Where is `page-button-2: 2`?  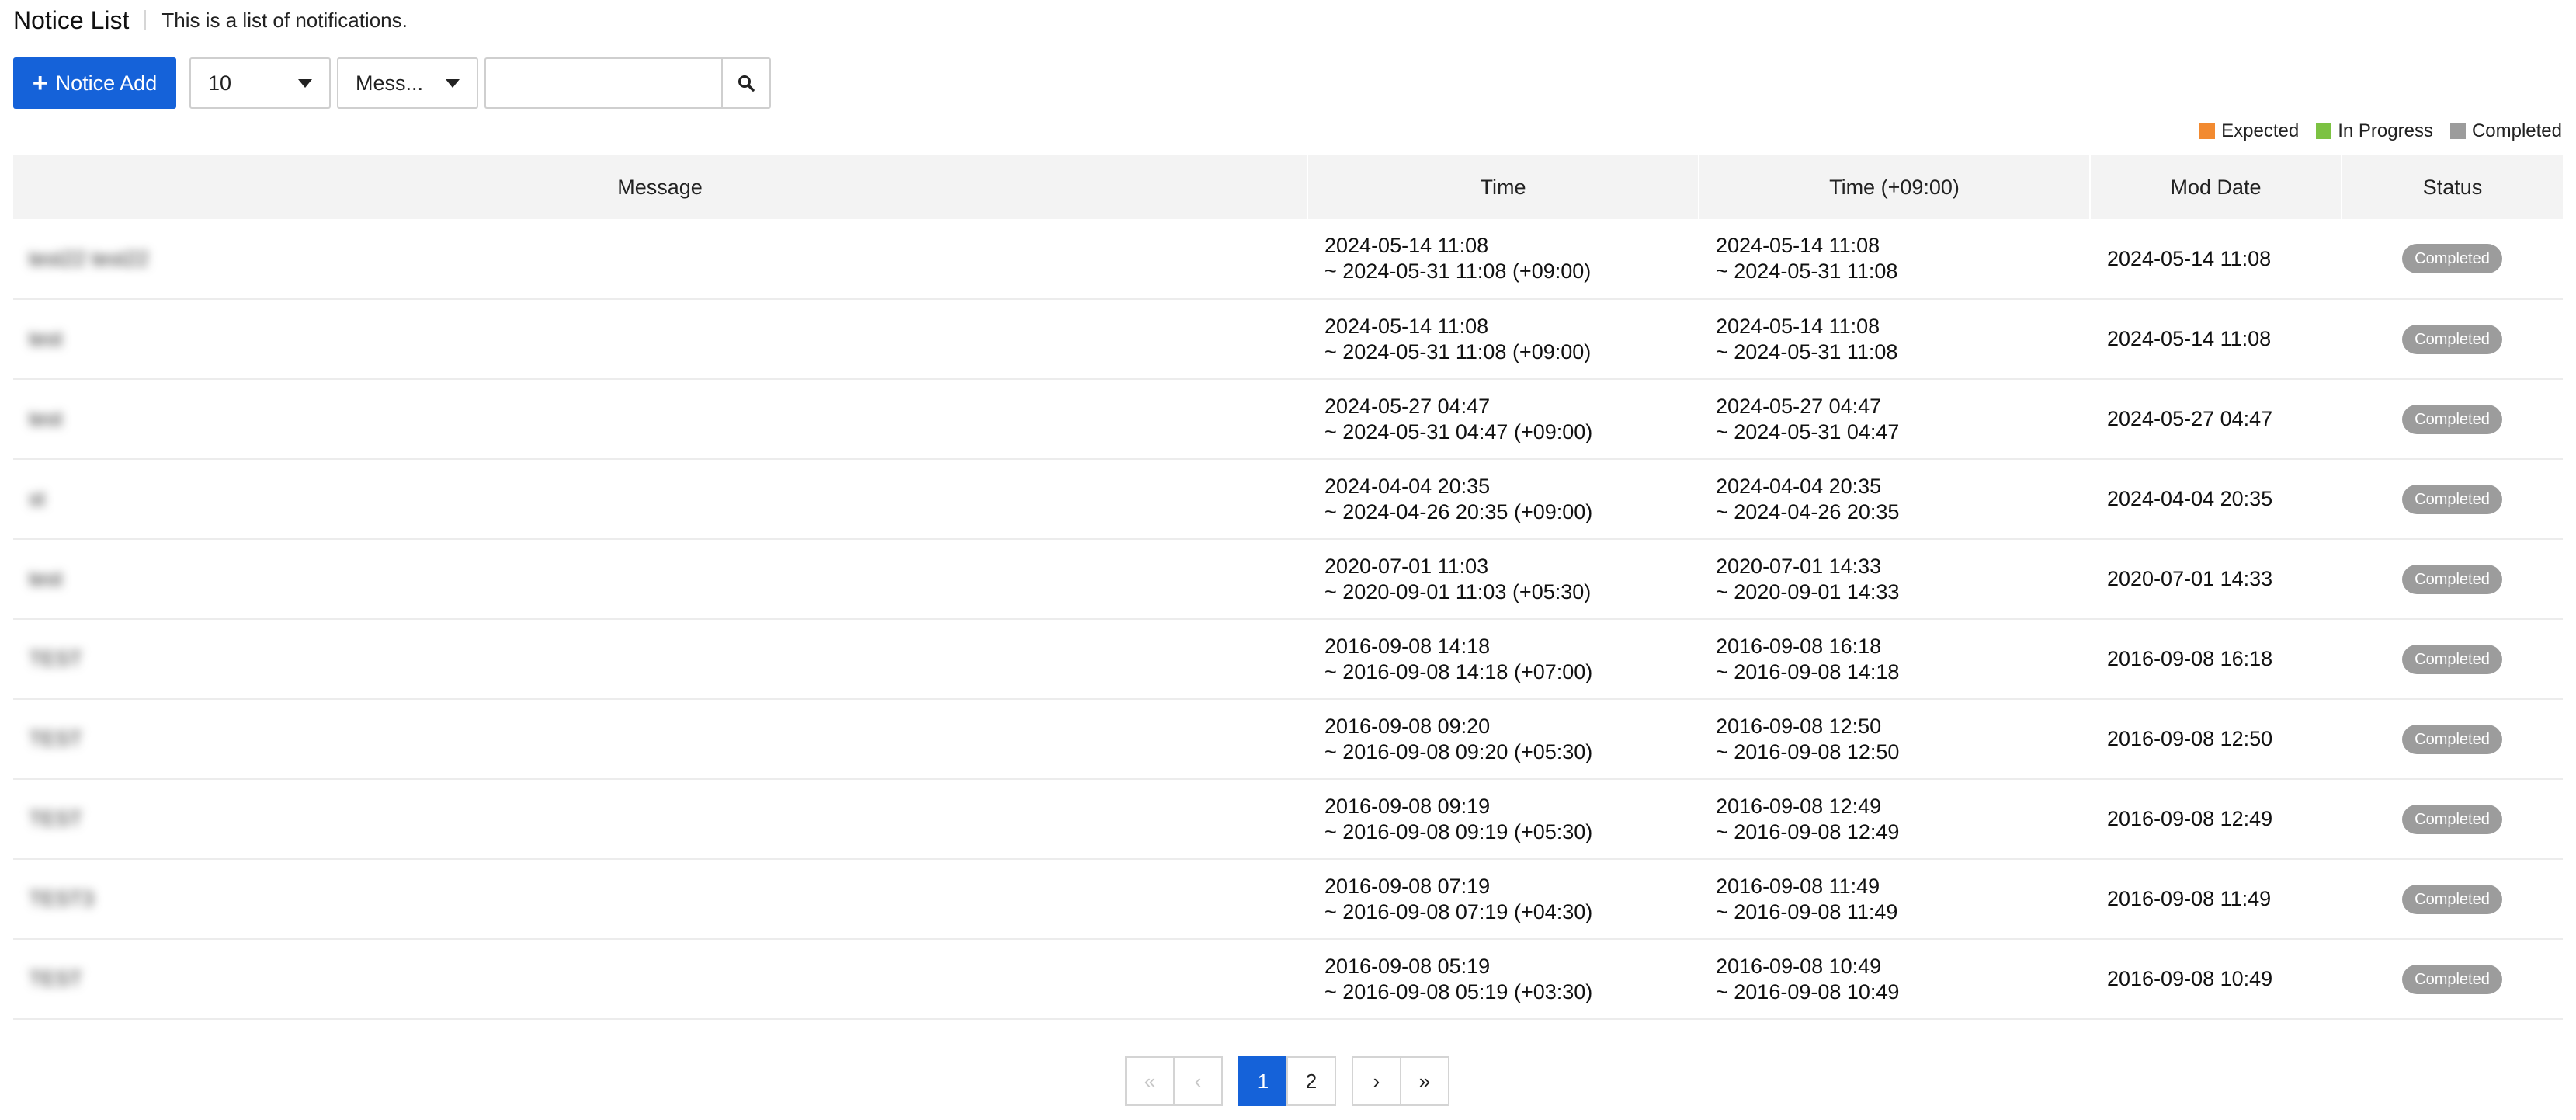
page-button-2: 2 is located at coordinates (1311, 1081).